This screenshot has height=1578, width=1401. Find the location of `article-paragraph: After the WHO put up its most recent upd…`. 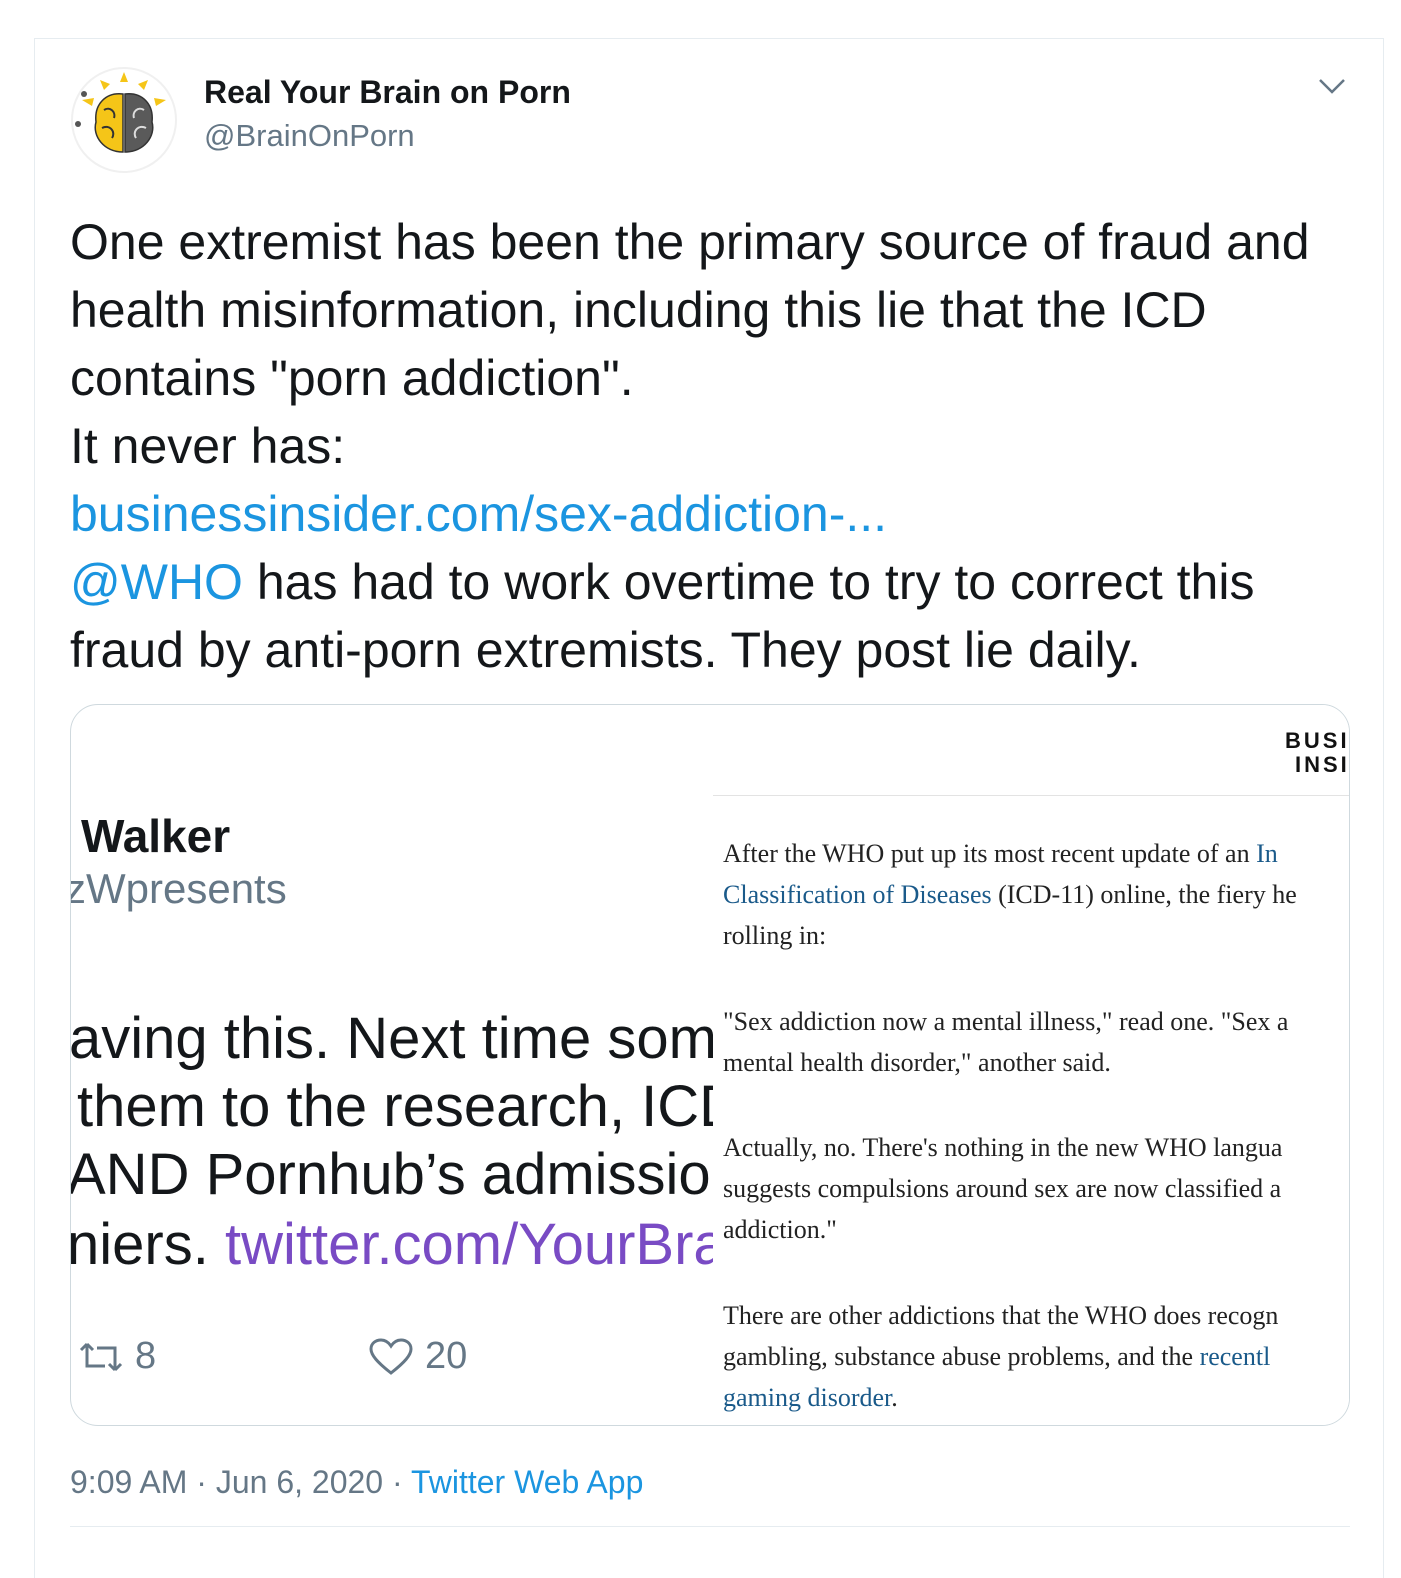

article-paragraph: After the WHO put up its most recent upd… is located at coordinates (1036, 894).